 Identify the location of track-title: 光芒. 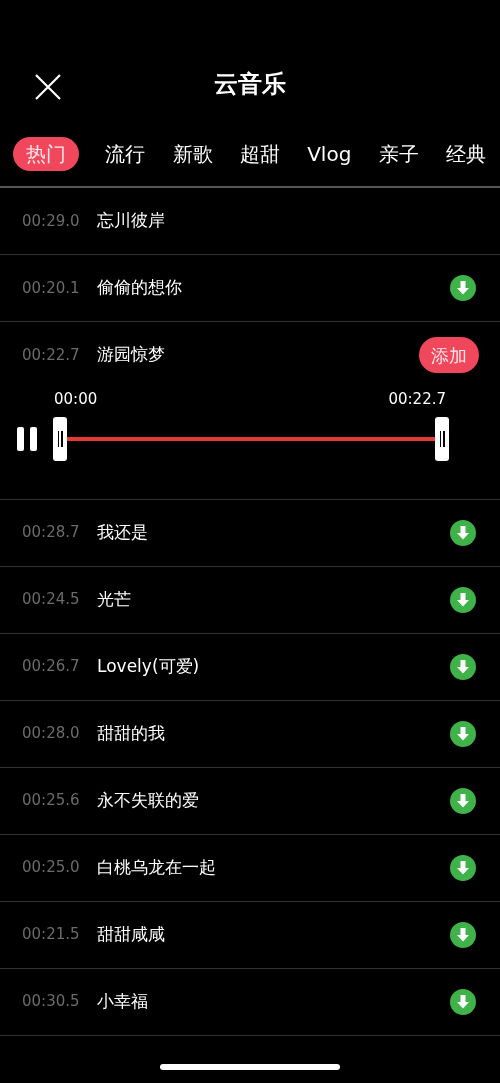
(273, 599).